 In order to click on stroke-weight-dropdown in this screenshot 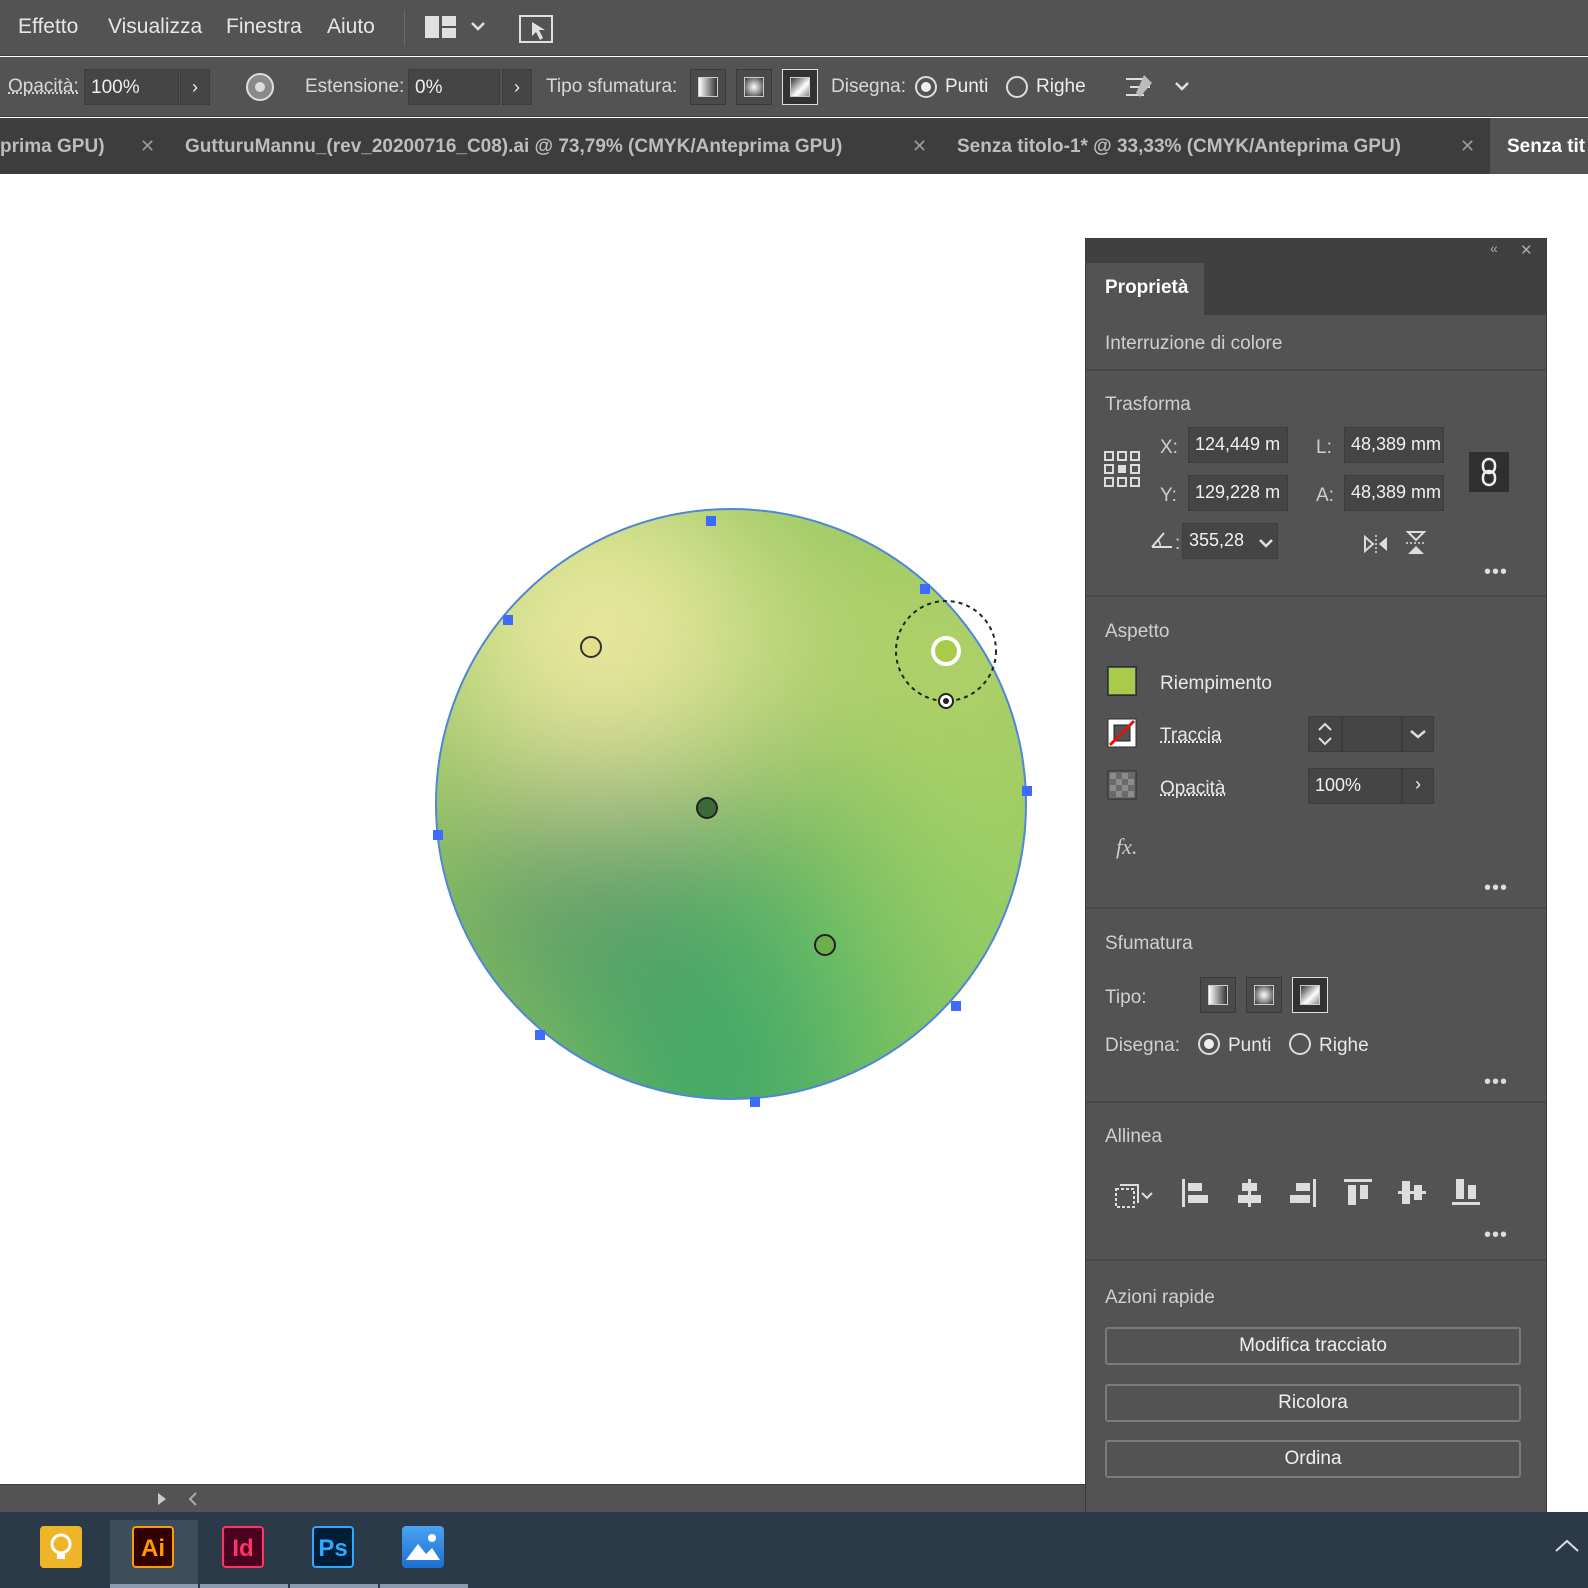, I will do `click(1418, 734)`.